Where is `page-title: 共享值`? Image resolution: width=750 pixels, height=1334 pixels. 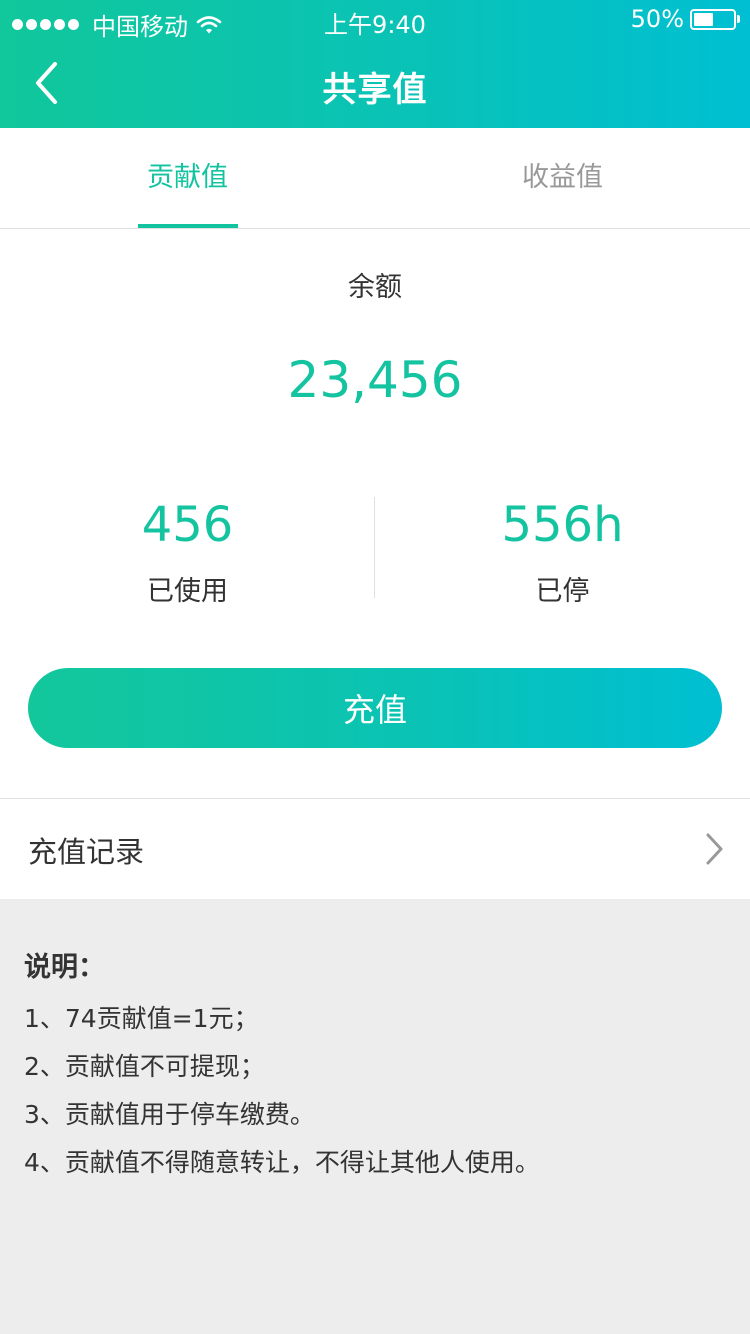 page-title: 共享值 is located at coordinates (375, 90).